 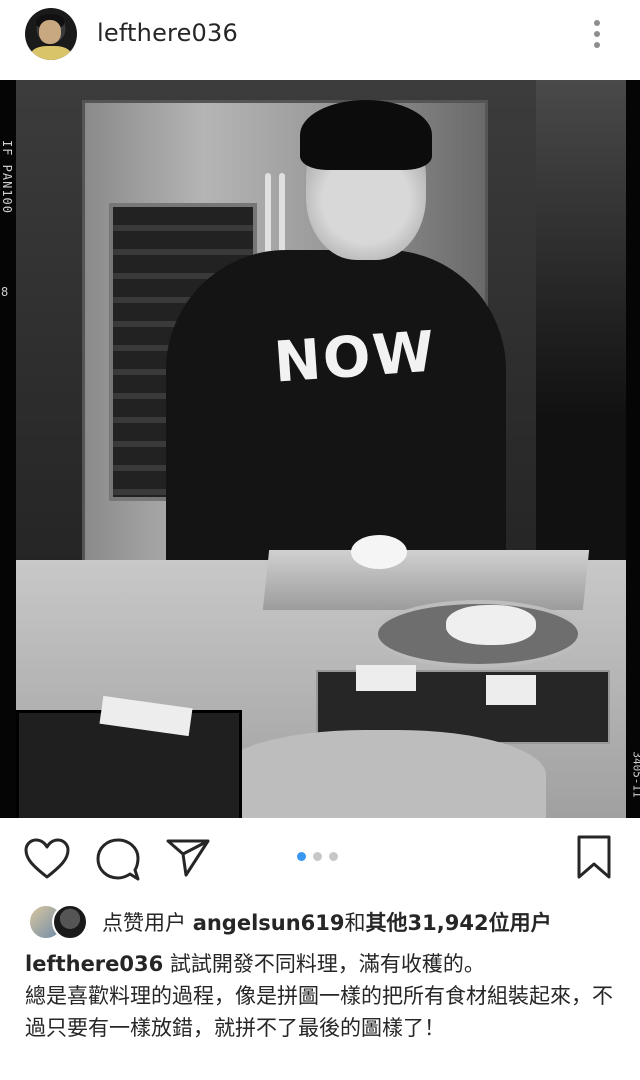 What do you see at coordinates (459, 923) in the screenshot?
I see `likes-count: 其他31,942位用户` at bounding box center [459, 923].